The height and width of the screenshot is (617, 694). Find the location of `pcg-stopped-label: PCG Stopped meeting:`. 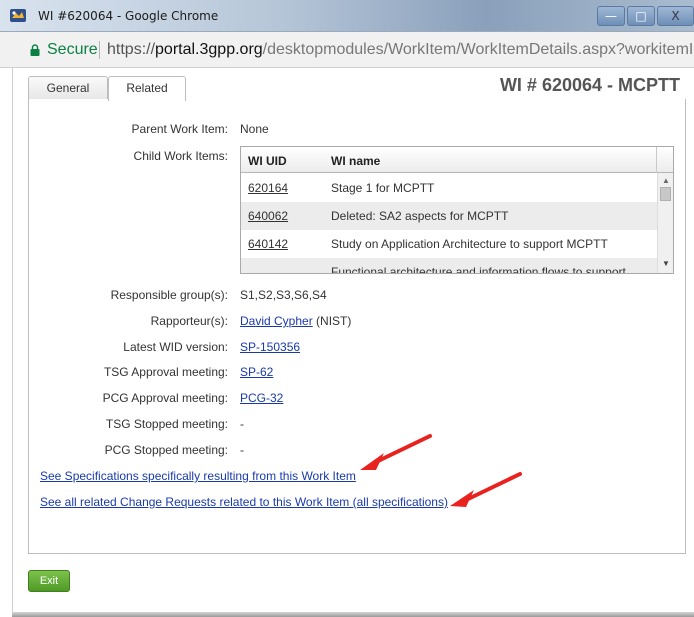

pcg-stopped-label: PCG Stopped meeting: is located at coordinates (166, 450).